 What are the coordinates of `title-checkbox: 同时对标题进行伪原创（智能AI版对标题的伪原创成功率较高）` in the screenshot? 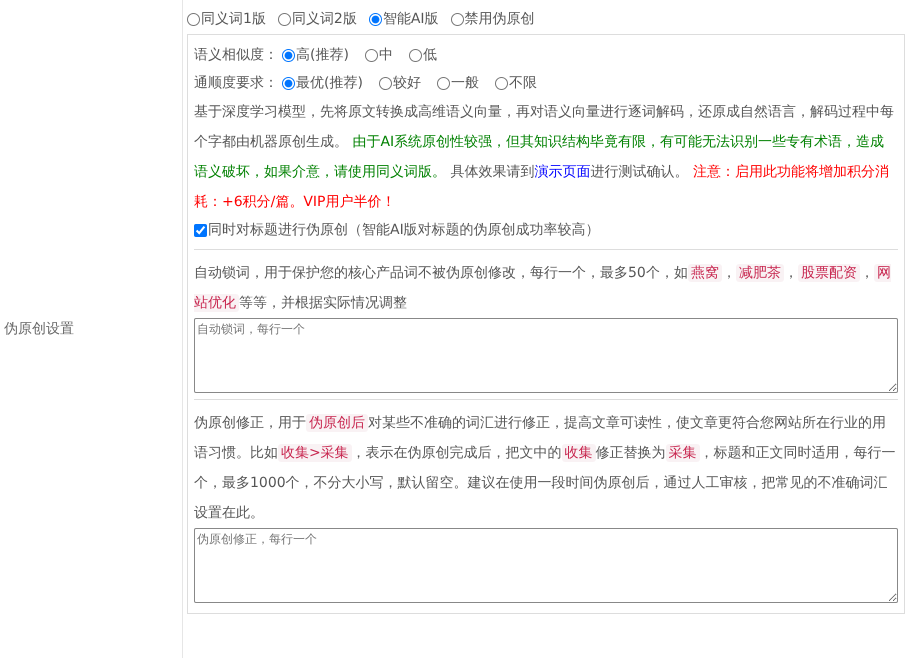 It's located at (397, 230).